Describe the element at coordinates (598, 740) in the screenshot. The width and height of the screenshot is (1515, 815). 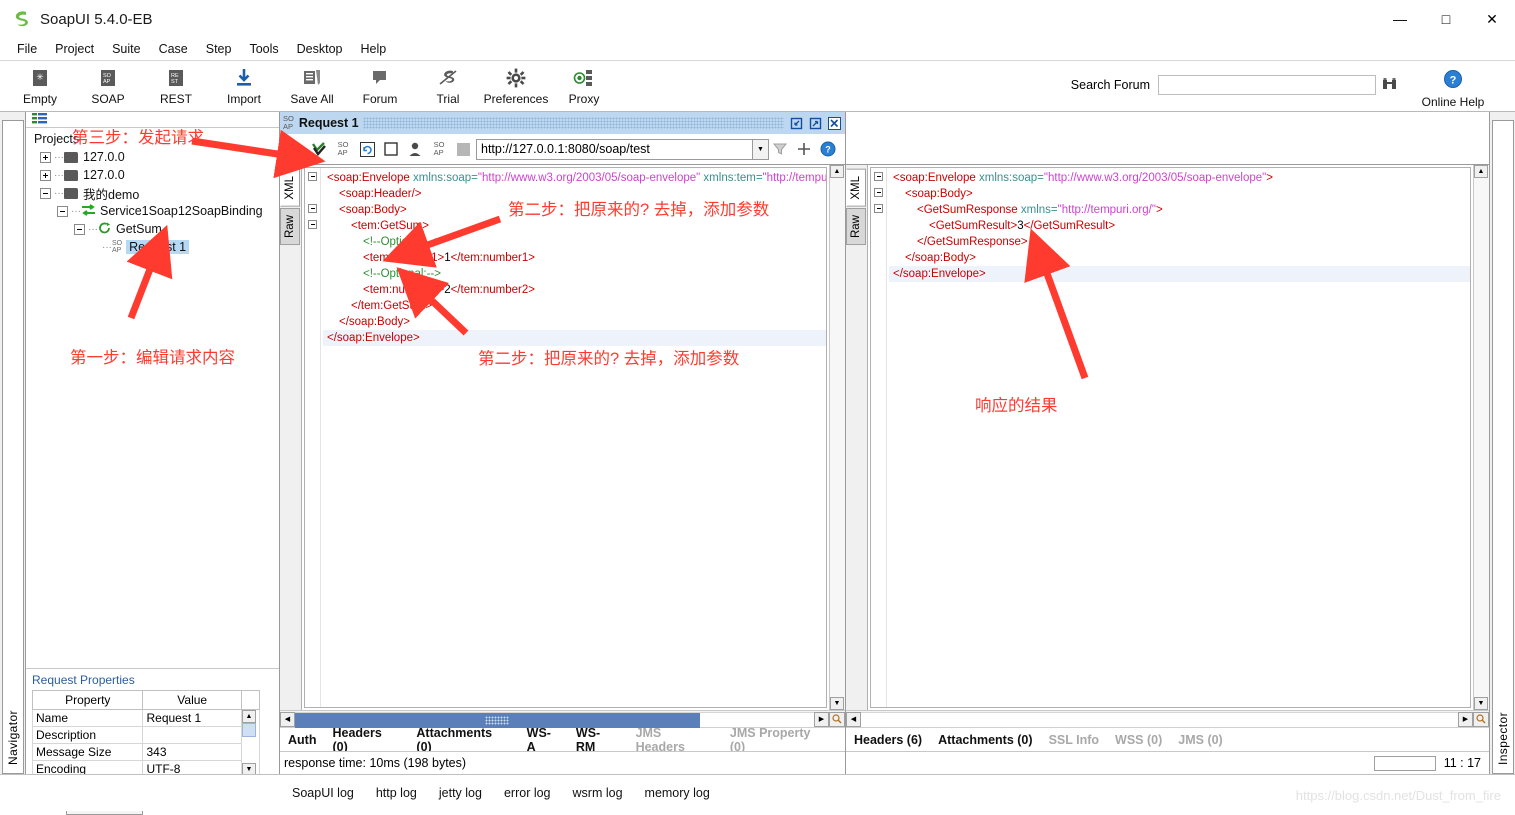
I see `tab-ws-rm: WS-RM` at that location.